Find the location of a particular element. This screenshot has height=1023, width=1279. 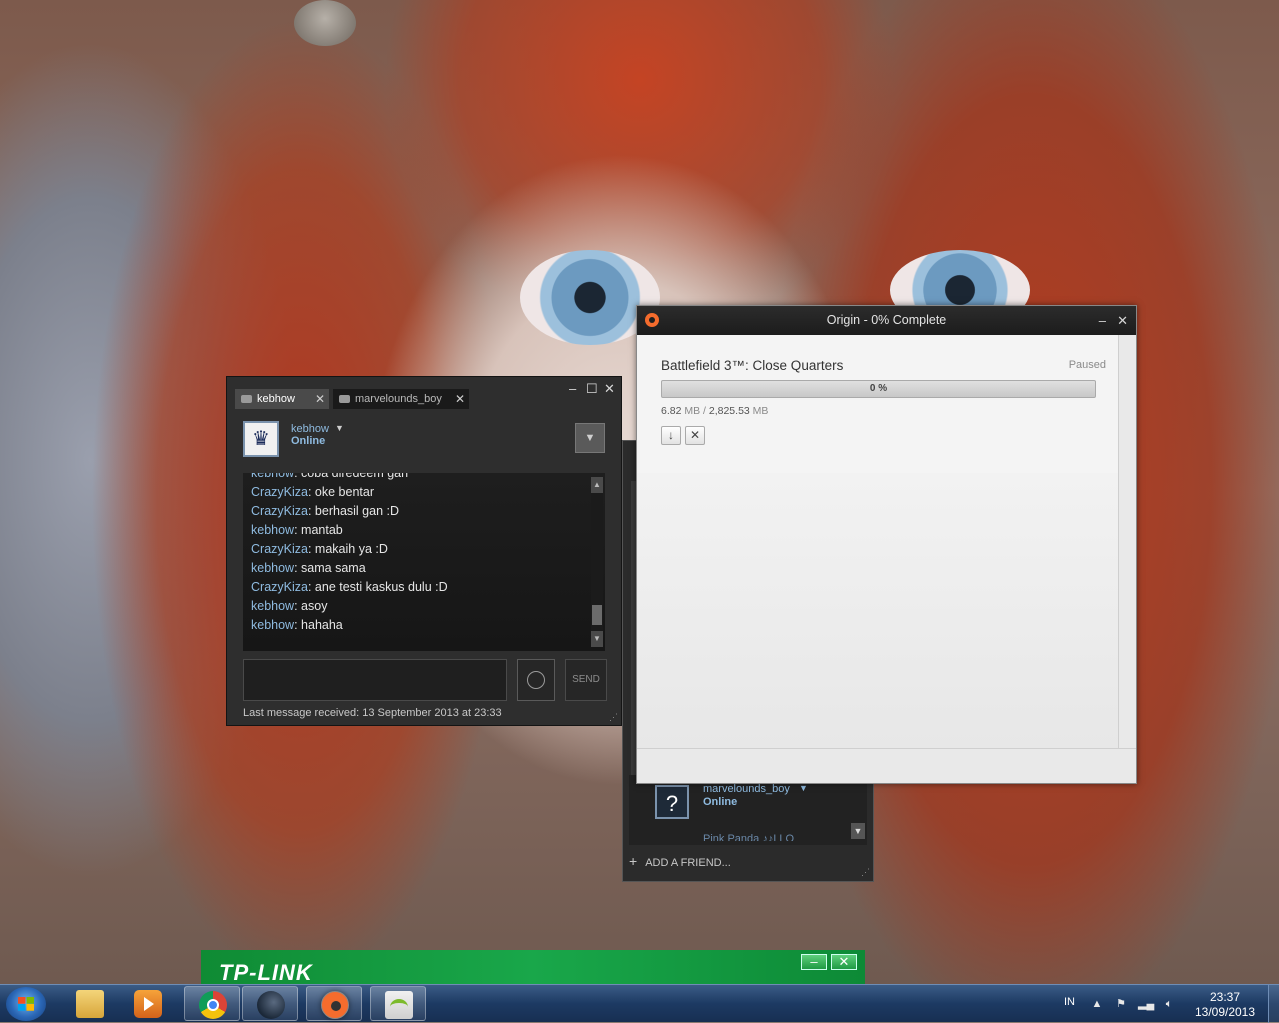

origin-window-title: Origin - 0% Complete is located at coordinates (886, 320).